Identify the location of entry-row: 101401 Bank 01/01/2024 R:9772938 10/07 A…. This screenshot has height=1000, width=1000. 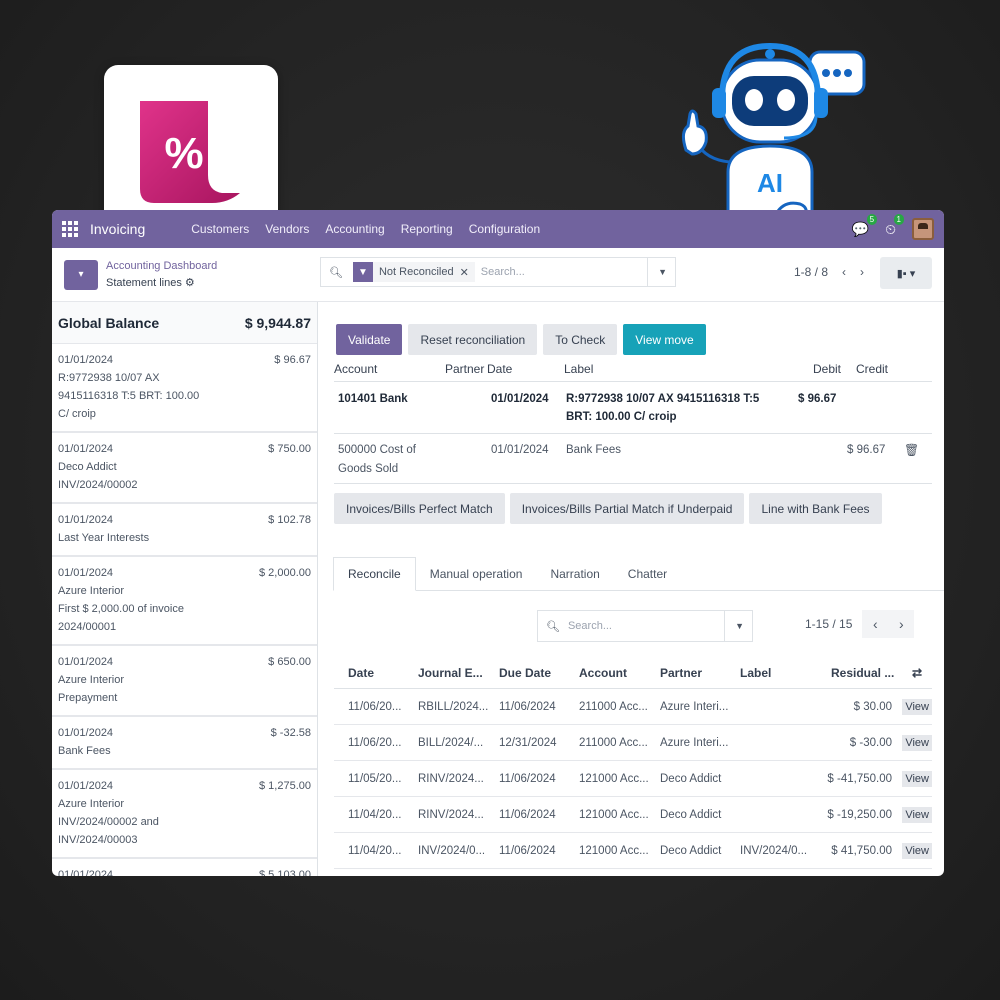
(633, 408).